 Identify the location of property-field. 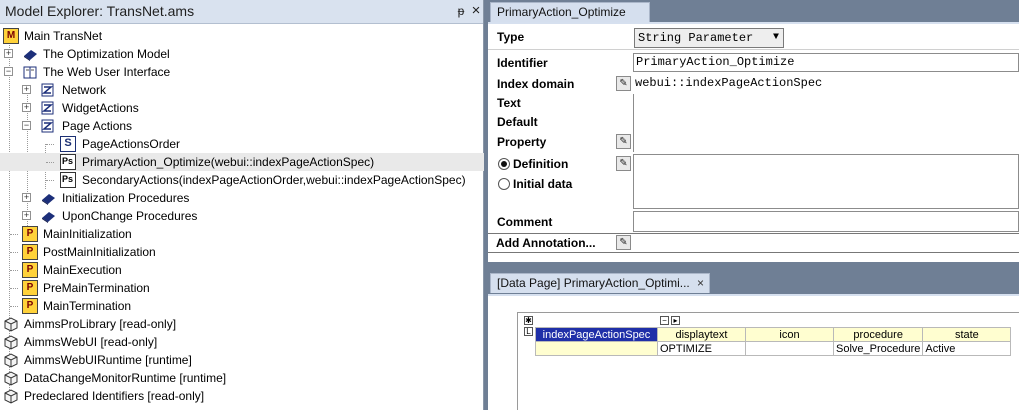
(826, 142).